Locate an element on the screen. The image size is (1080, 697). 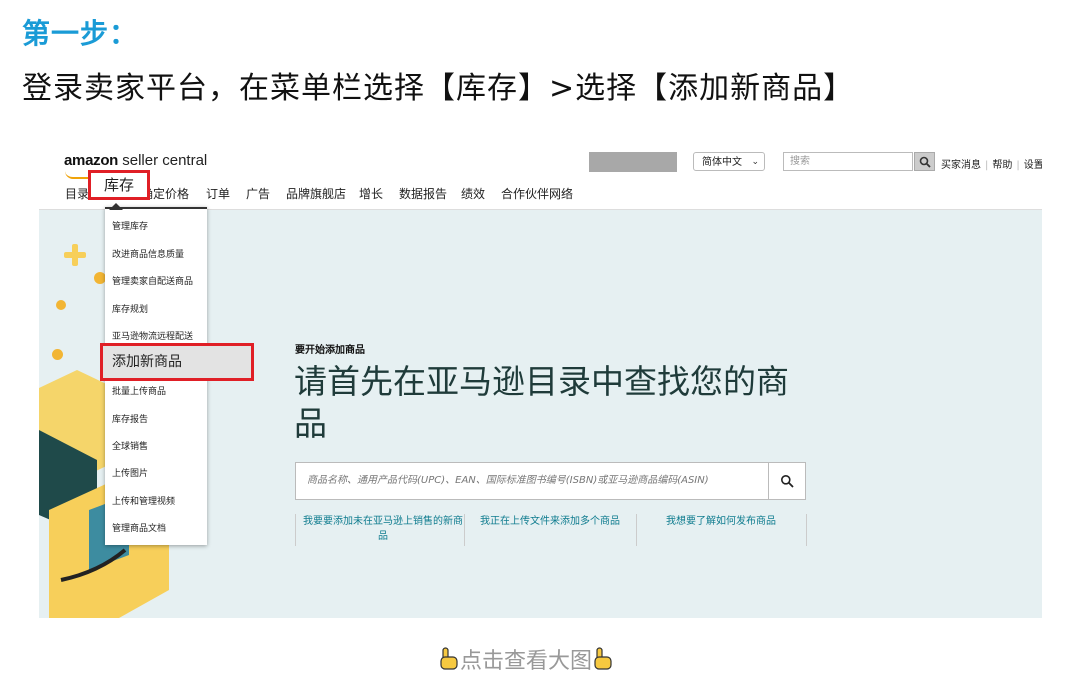
menu-item-upload-images: 上传图片 is located at coordinates (130, 472).